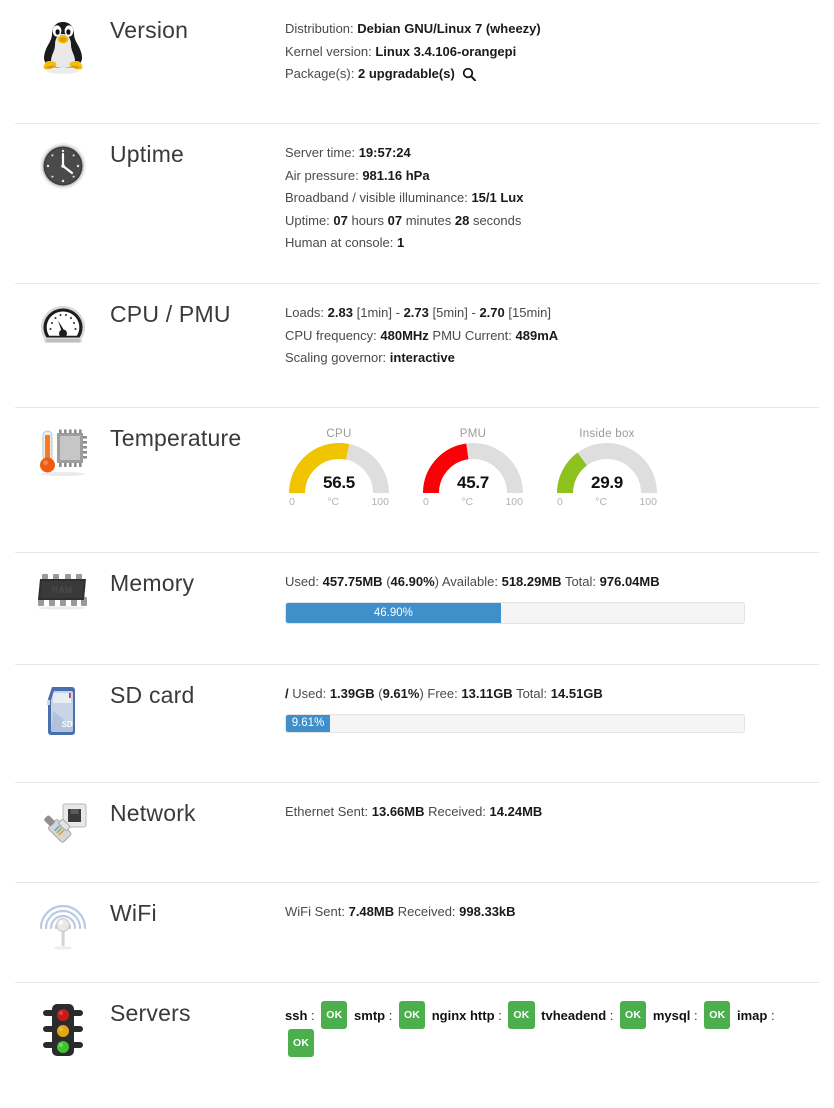 The height and width of the screenshot is (1108, 834). What do you see at coordinates (547, 74) in the screenshot?
I see `packages-line: Package(s): 2 upgradable(s)` at bounding box center [547, 74].